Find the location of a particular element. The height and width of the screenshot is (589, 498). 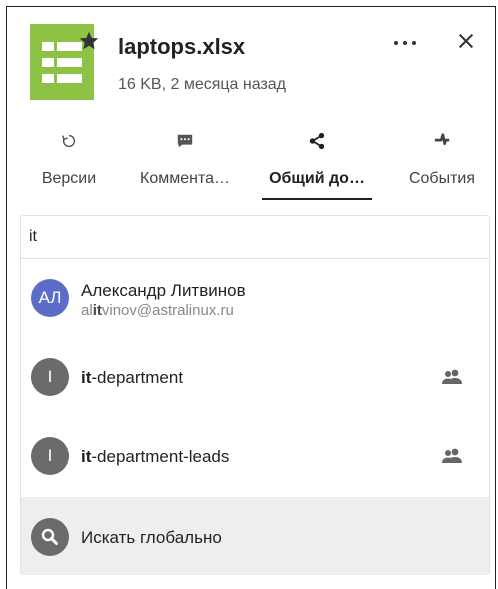

share-search-box is located at coordinates (255, 237).